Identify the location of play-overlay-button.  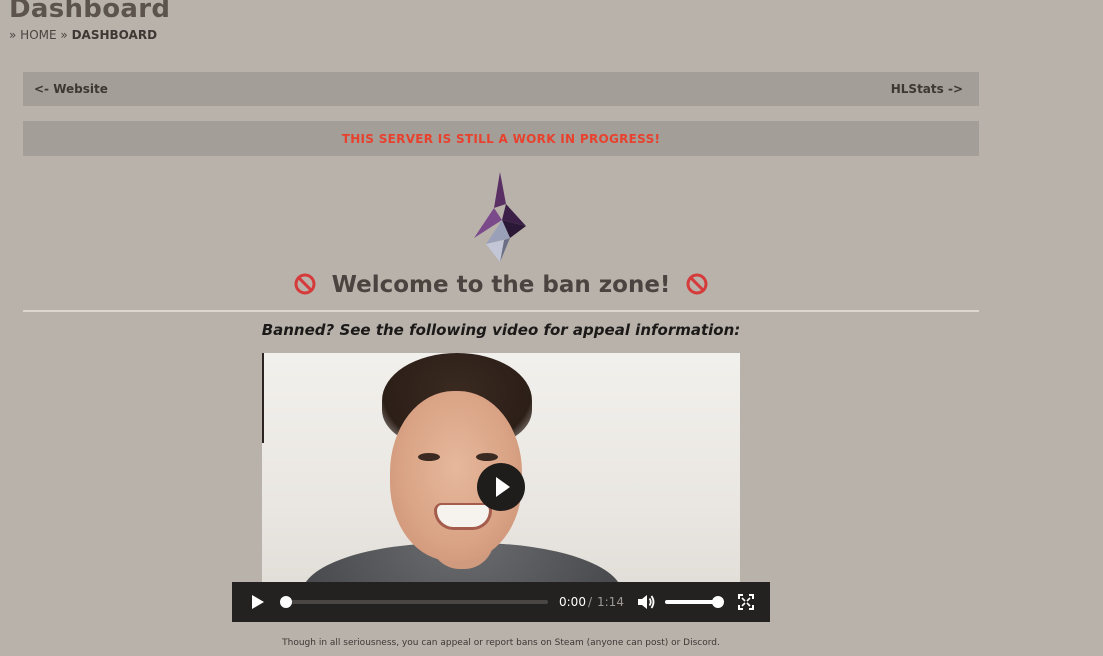
(501, 487).